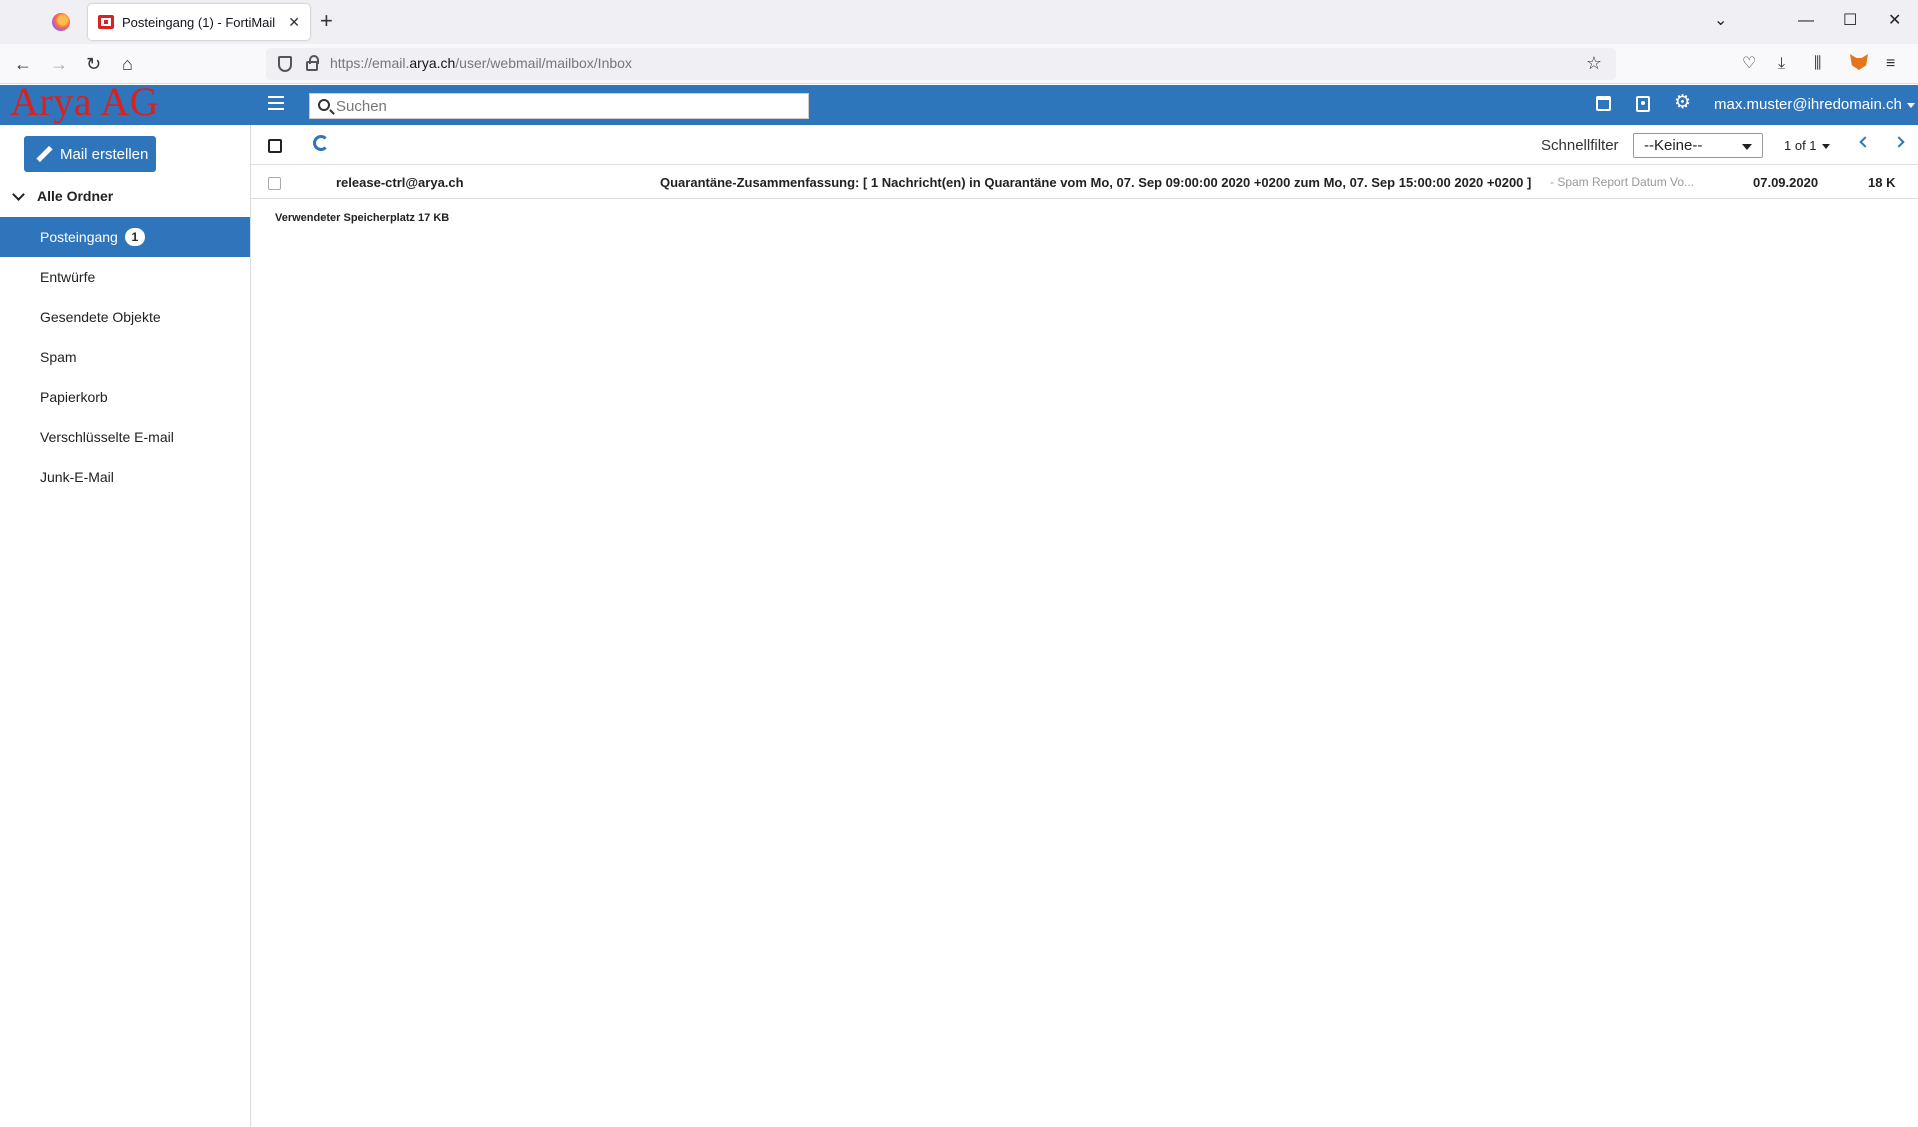  I want to click on pager-dropdown: 1 of 1, so click(1807, 145).